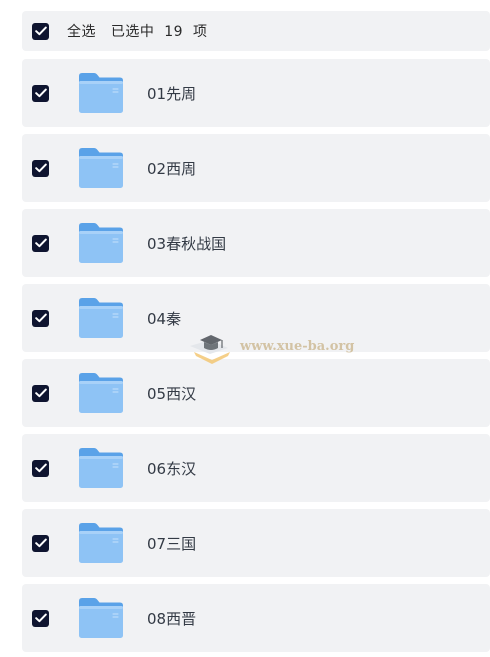  What do you see at coordinates (256, 543) in the screenshot?
I see `folder-row: 07三国` at bounding box center [256, 543].